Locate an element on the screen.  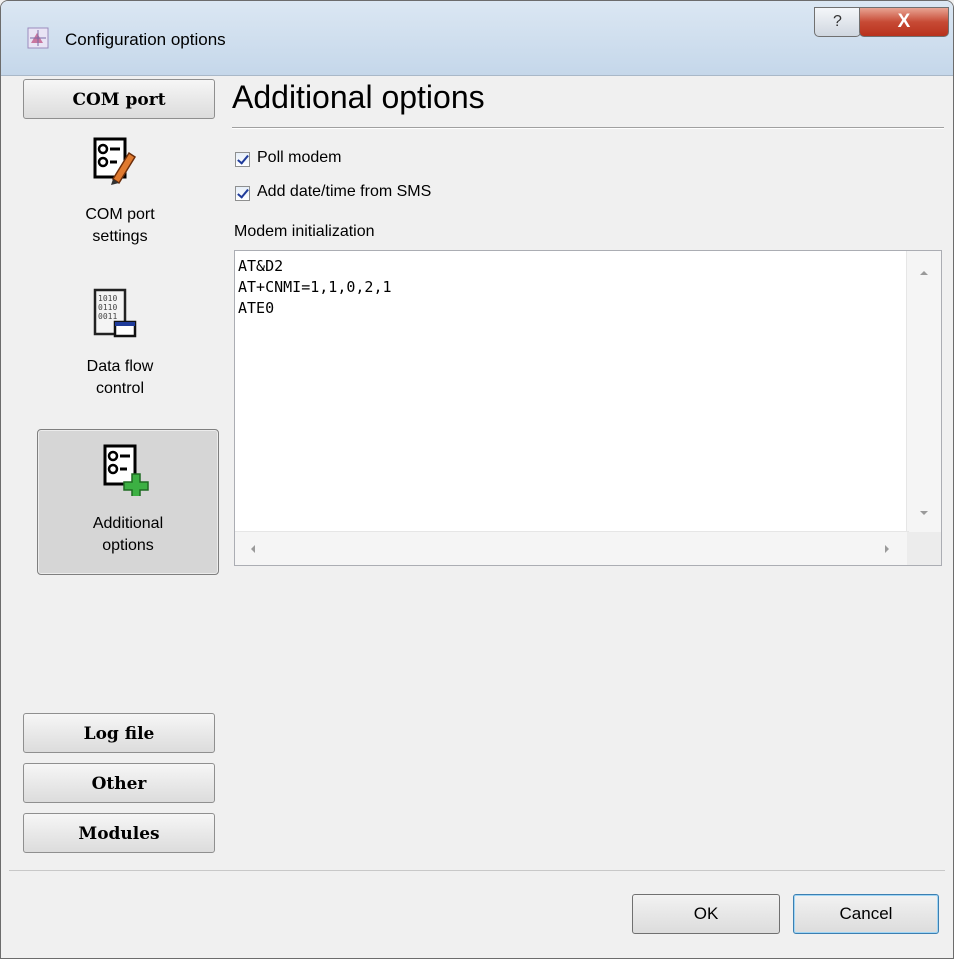
binary-data-icon: 1010 0110 0011 is located at coordinates (115, 313).